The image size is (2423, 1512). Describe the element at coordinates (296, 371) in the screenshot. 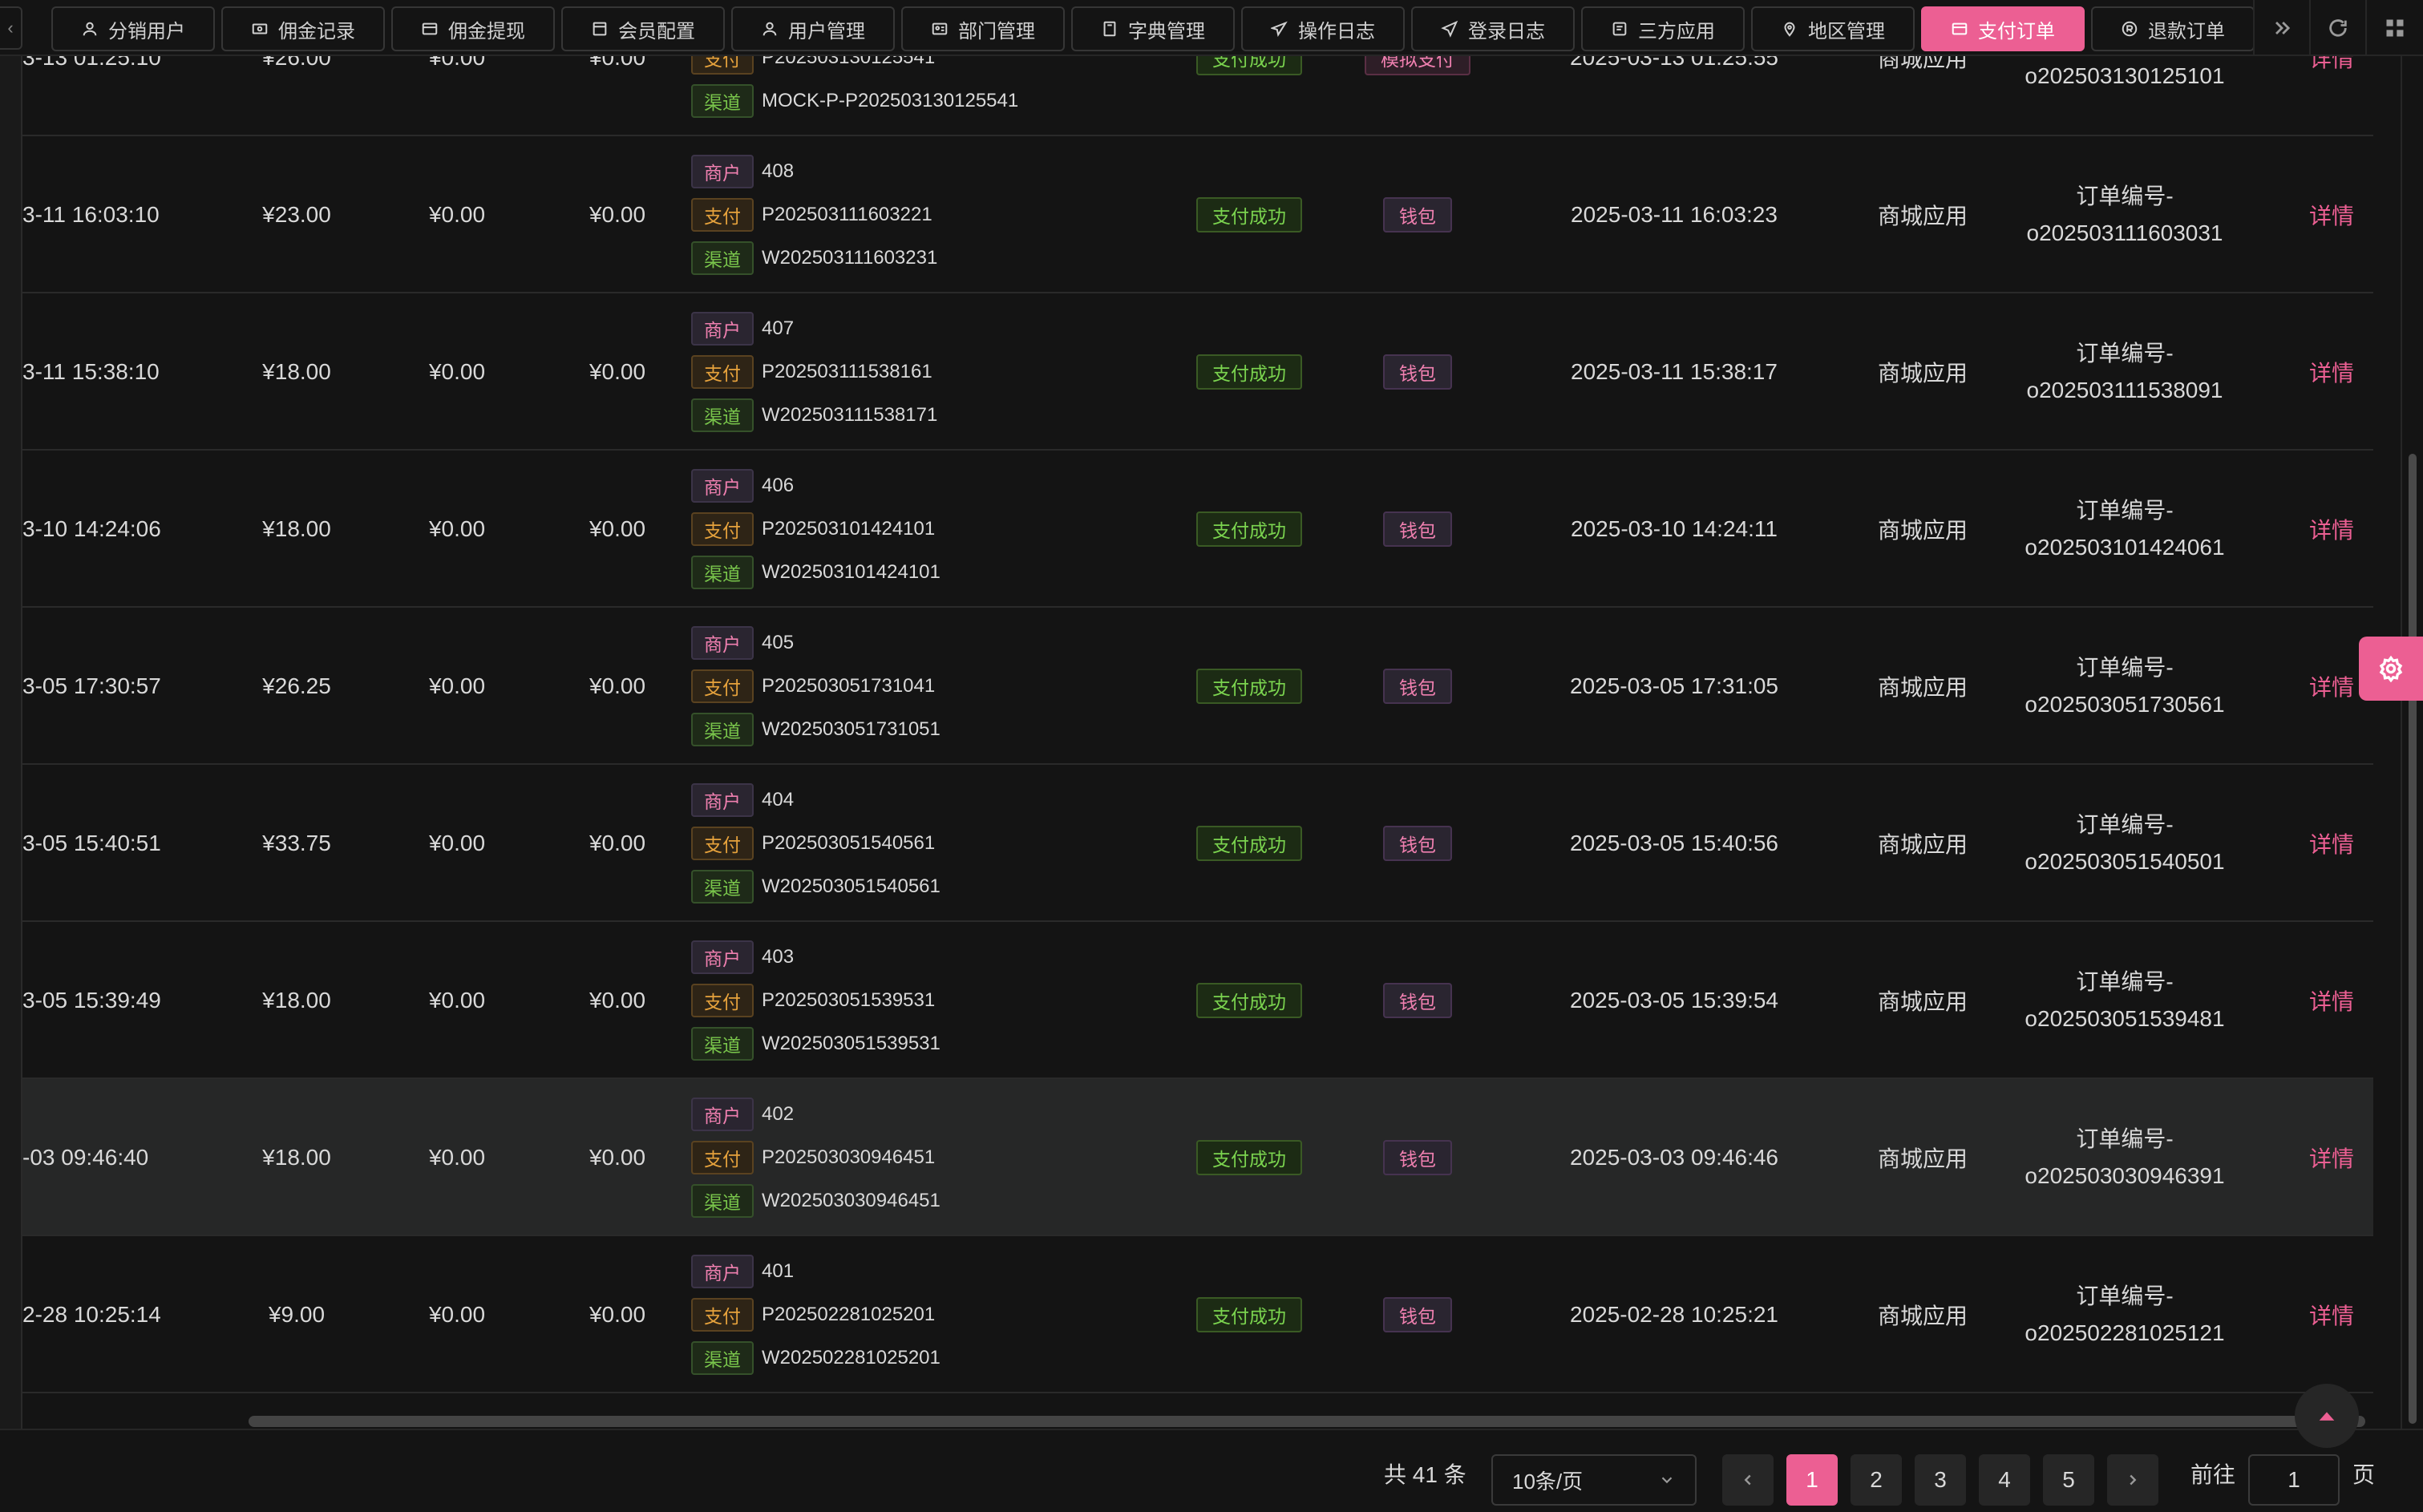

I see `pay-amount: ¥18.00` at that location.